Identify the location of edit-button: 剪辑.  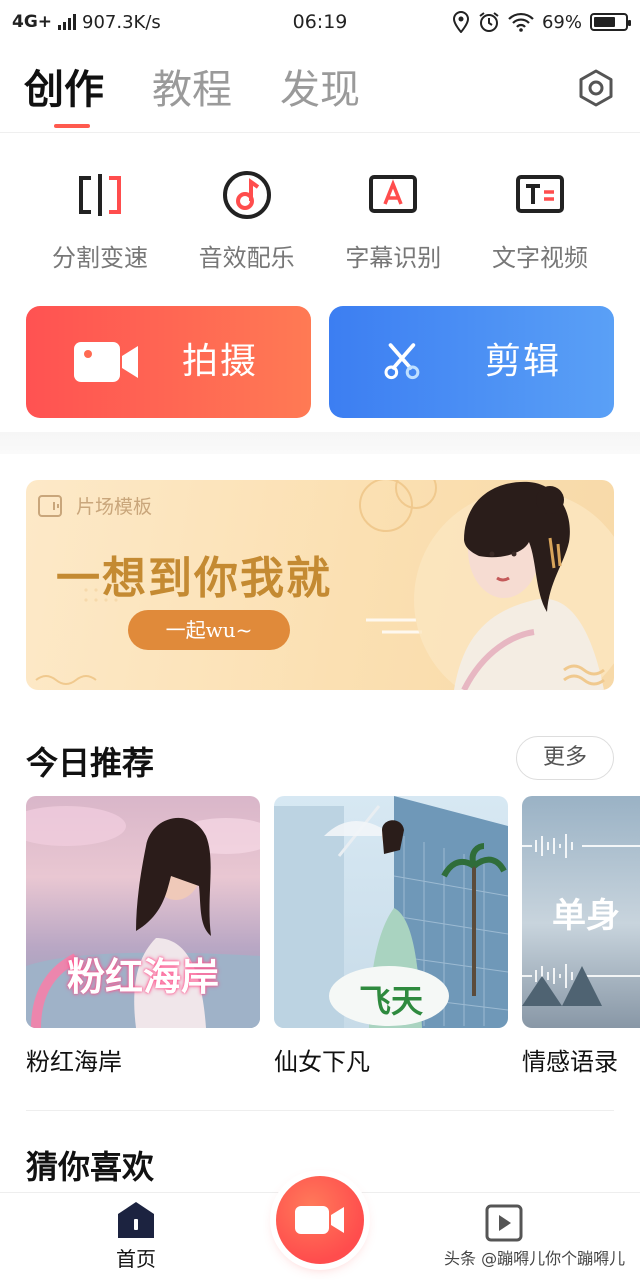
(471, 362).